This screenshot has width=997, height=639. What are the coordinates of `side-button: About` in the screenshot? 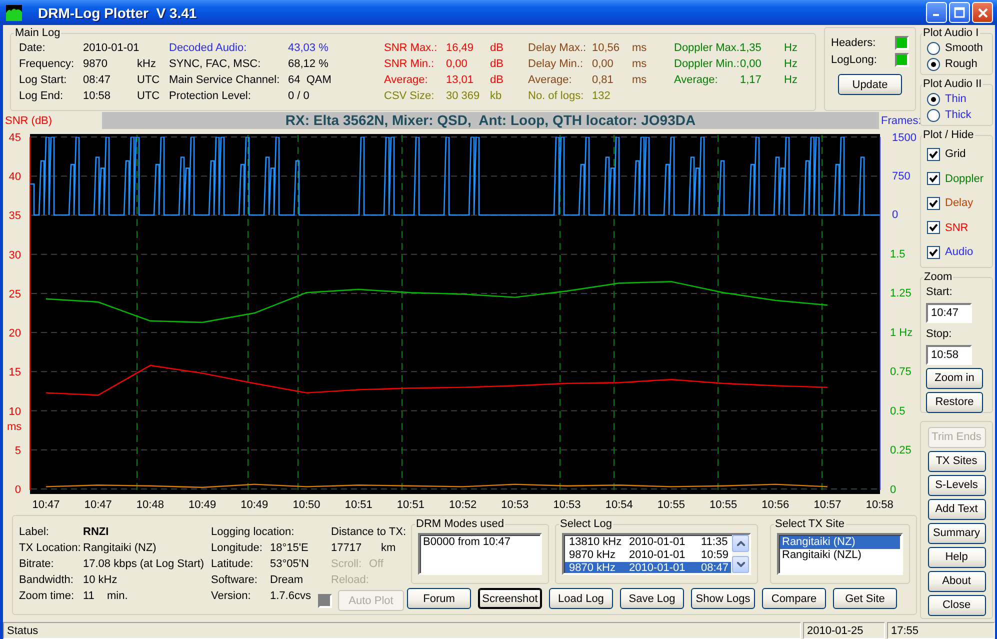 It's located at (957, 581).